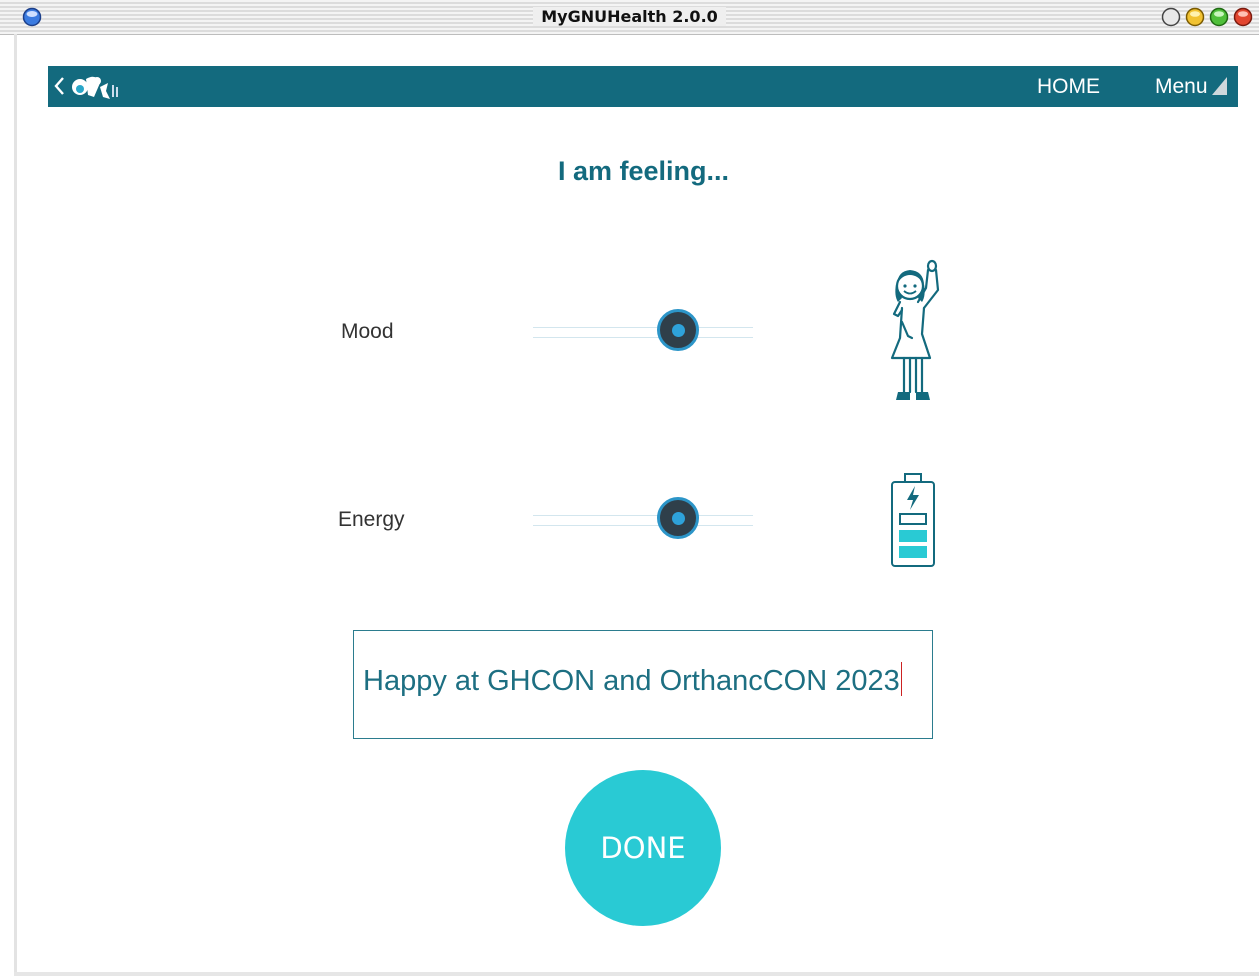 This screenshot has width=1259, height=976. Describe the element at coordinates (915, 329) in the screenshot. I see `happy-person-icon` at that location.